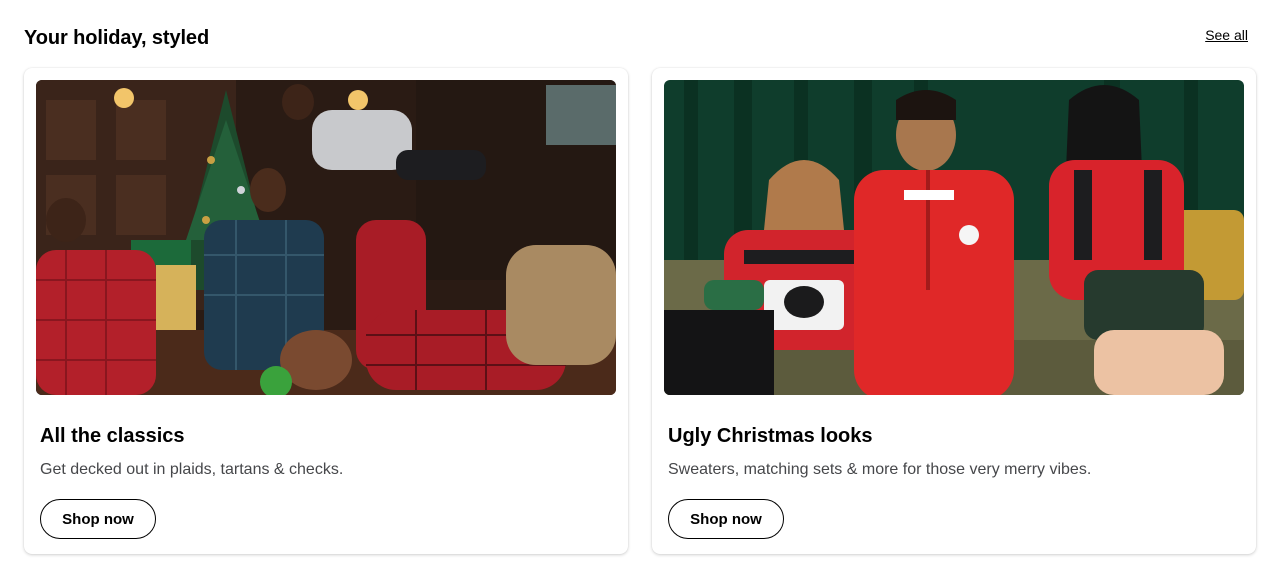 This screenshot has height=579, width=1280. I want to click on section-header: Your holiday, styled See all, so click(636, 39).